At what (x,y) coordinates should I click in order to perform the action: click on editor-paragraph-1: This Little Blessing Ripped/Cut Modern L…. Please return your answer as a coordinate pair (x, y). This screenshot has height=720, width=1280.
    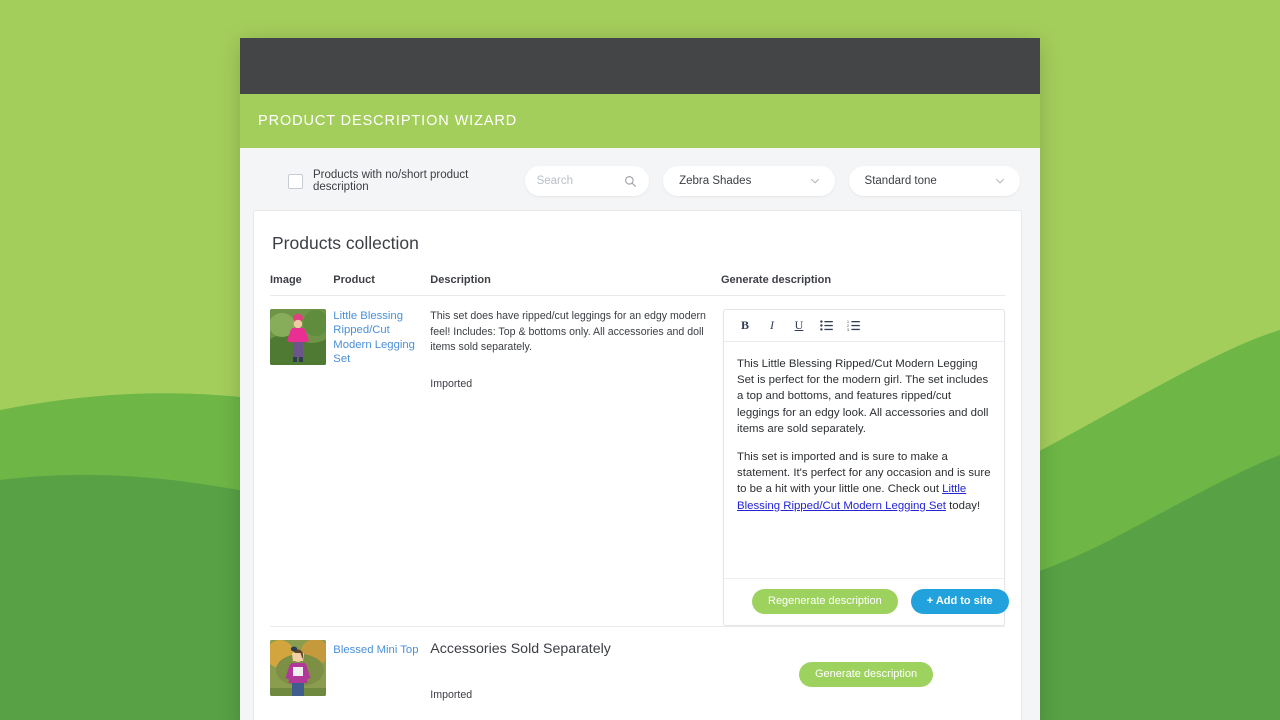
    Looking at the image, I should click on (863, 396).